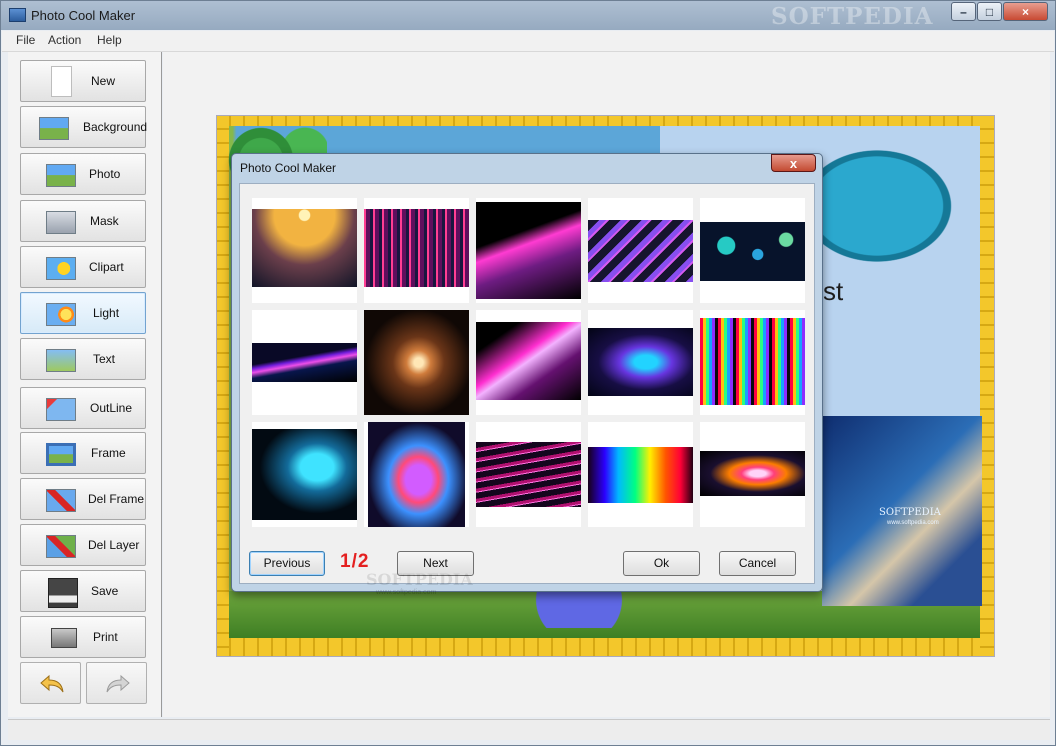  I want to click on close-window-button: ×, so click(1025, 11).